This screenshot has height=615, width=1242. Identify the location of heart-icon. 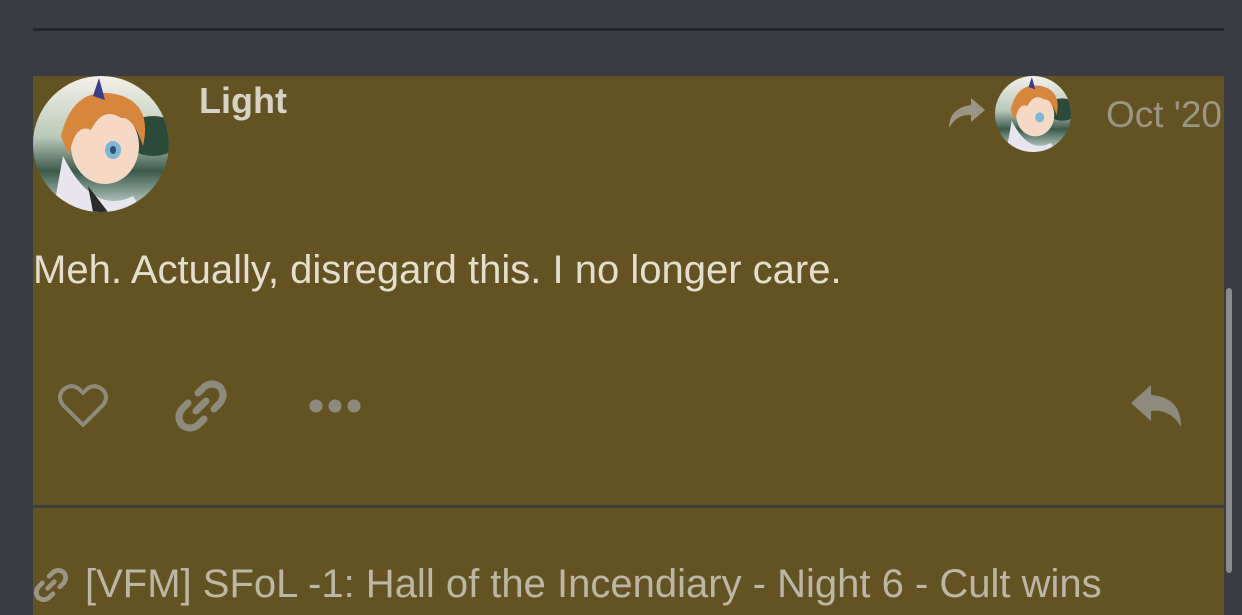
(83, 405).